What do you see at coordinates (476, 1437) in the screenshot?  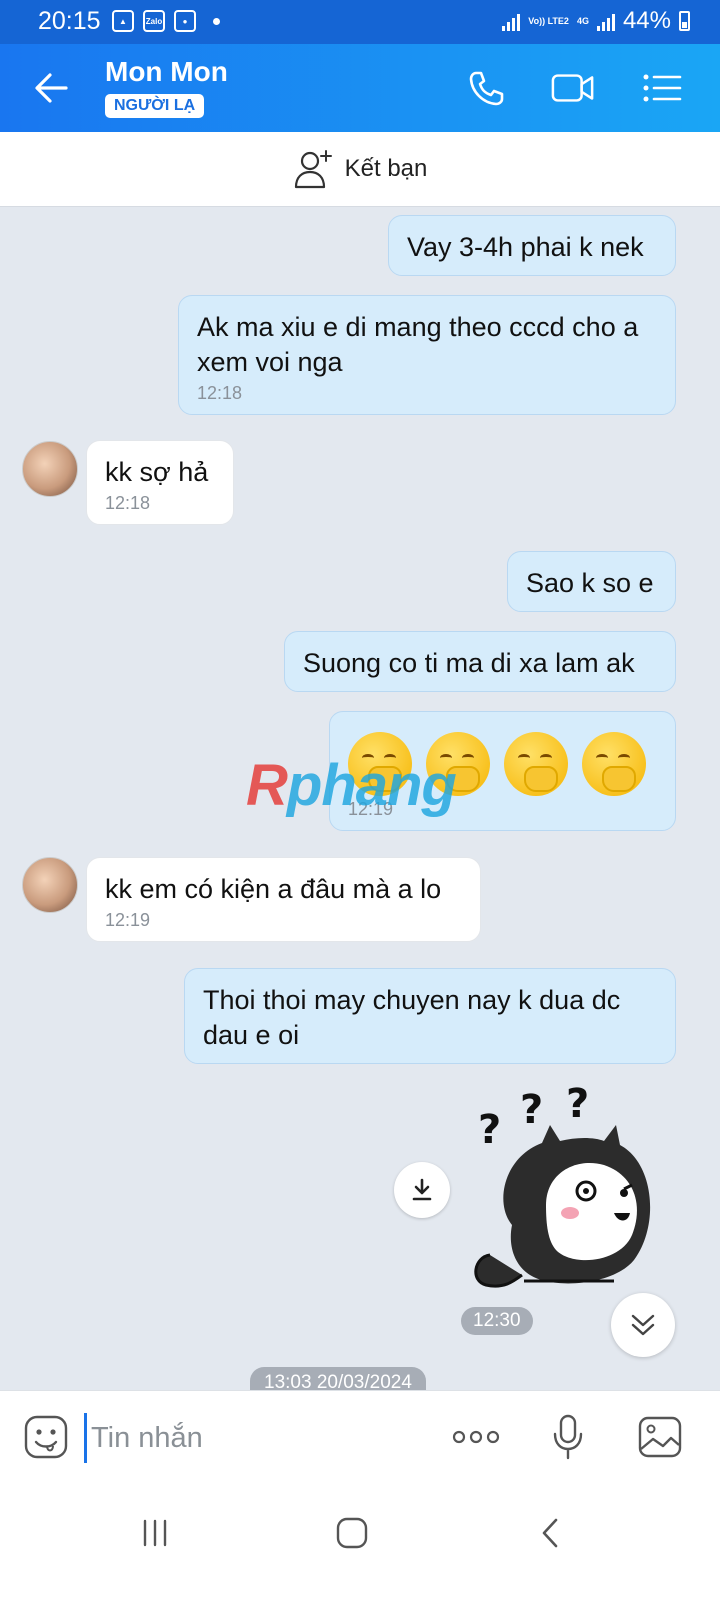 I see `more-icon` at bounding box center [476, 1437].